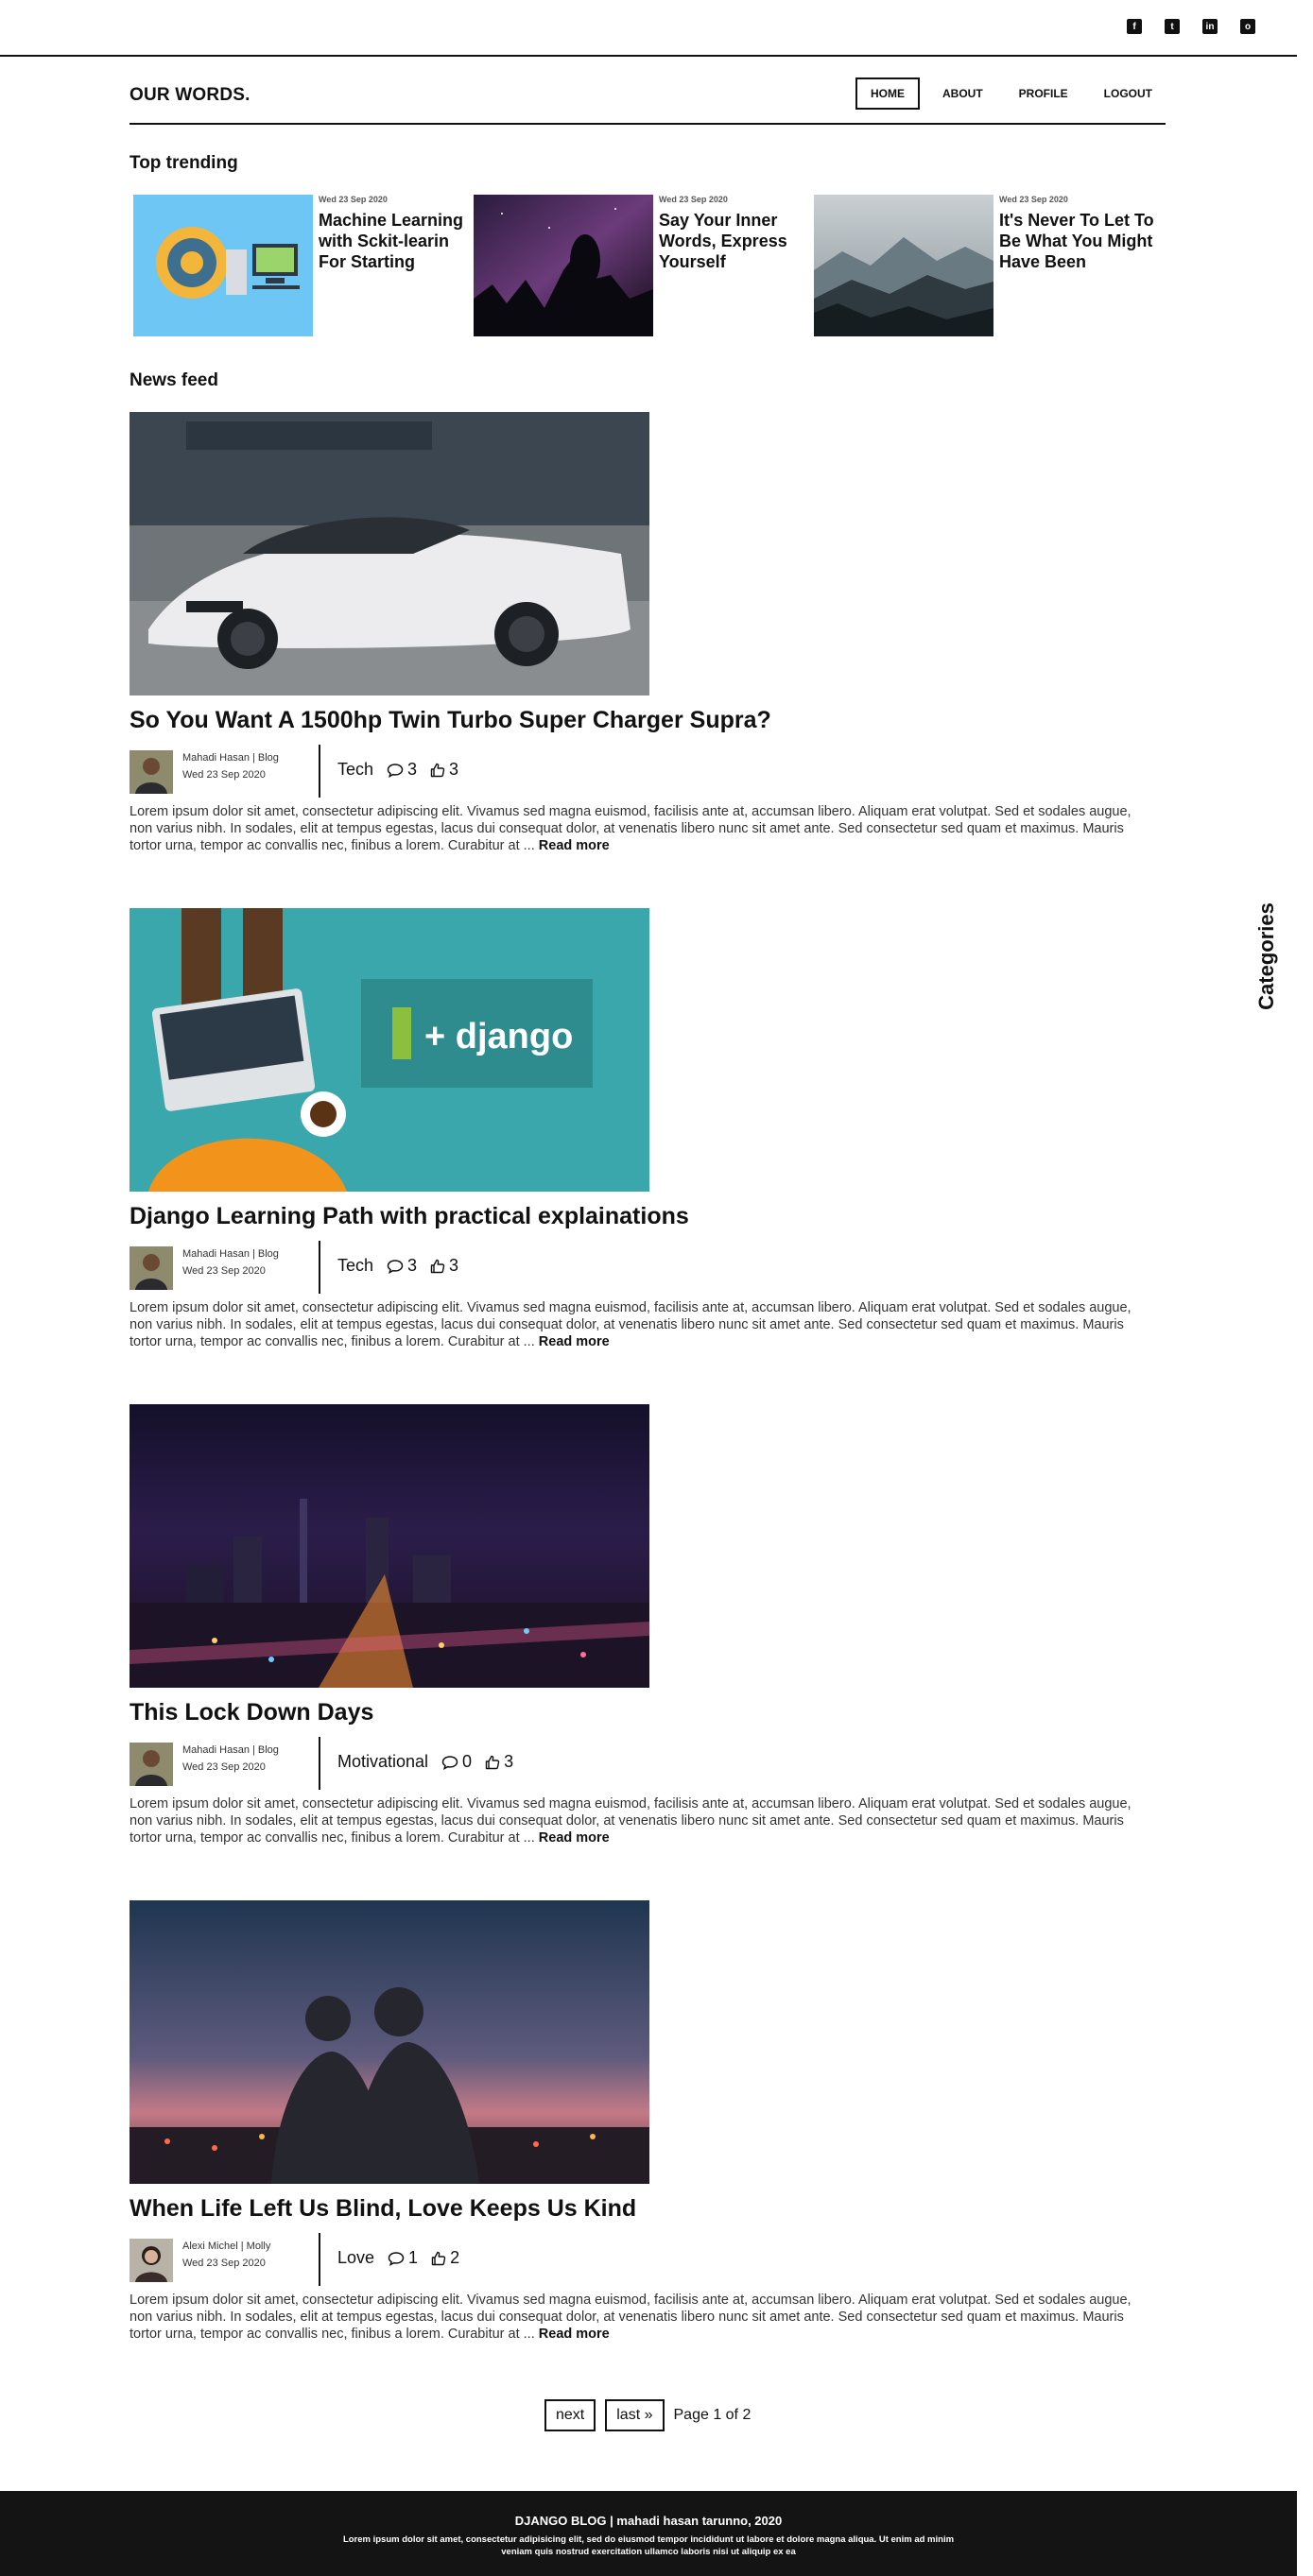 This screenshot has width=1313, height=2576. What do you see at coordinates (437, 770) in the screenshot?
I see `thumbs-up-icon` at bounding box center [437, 770].